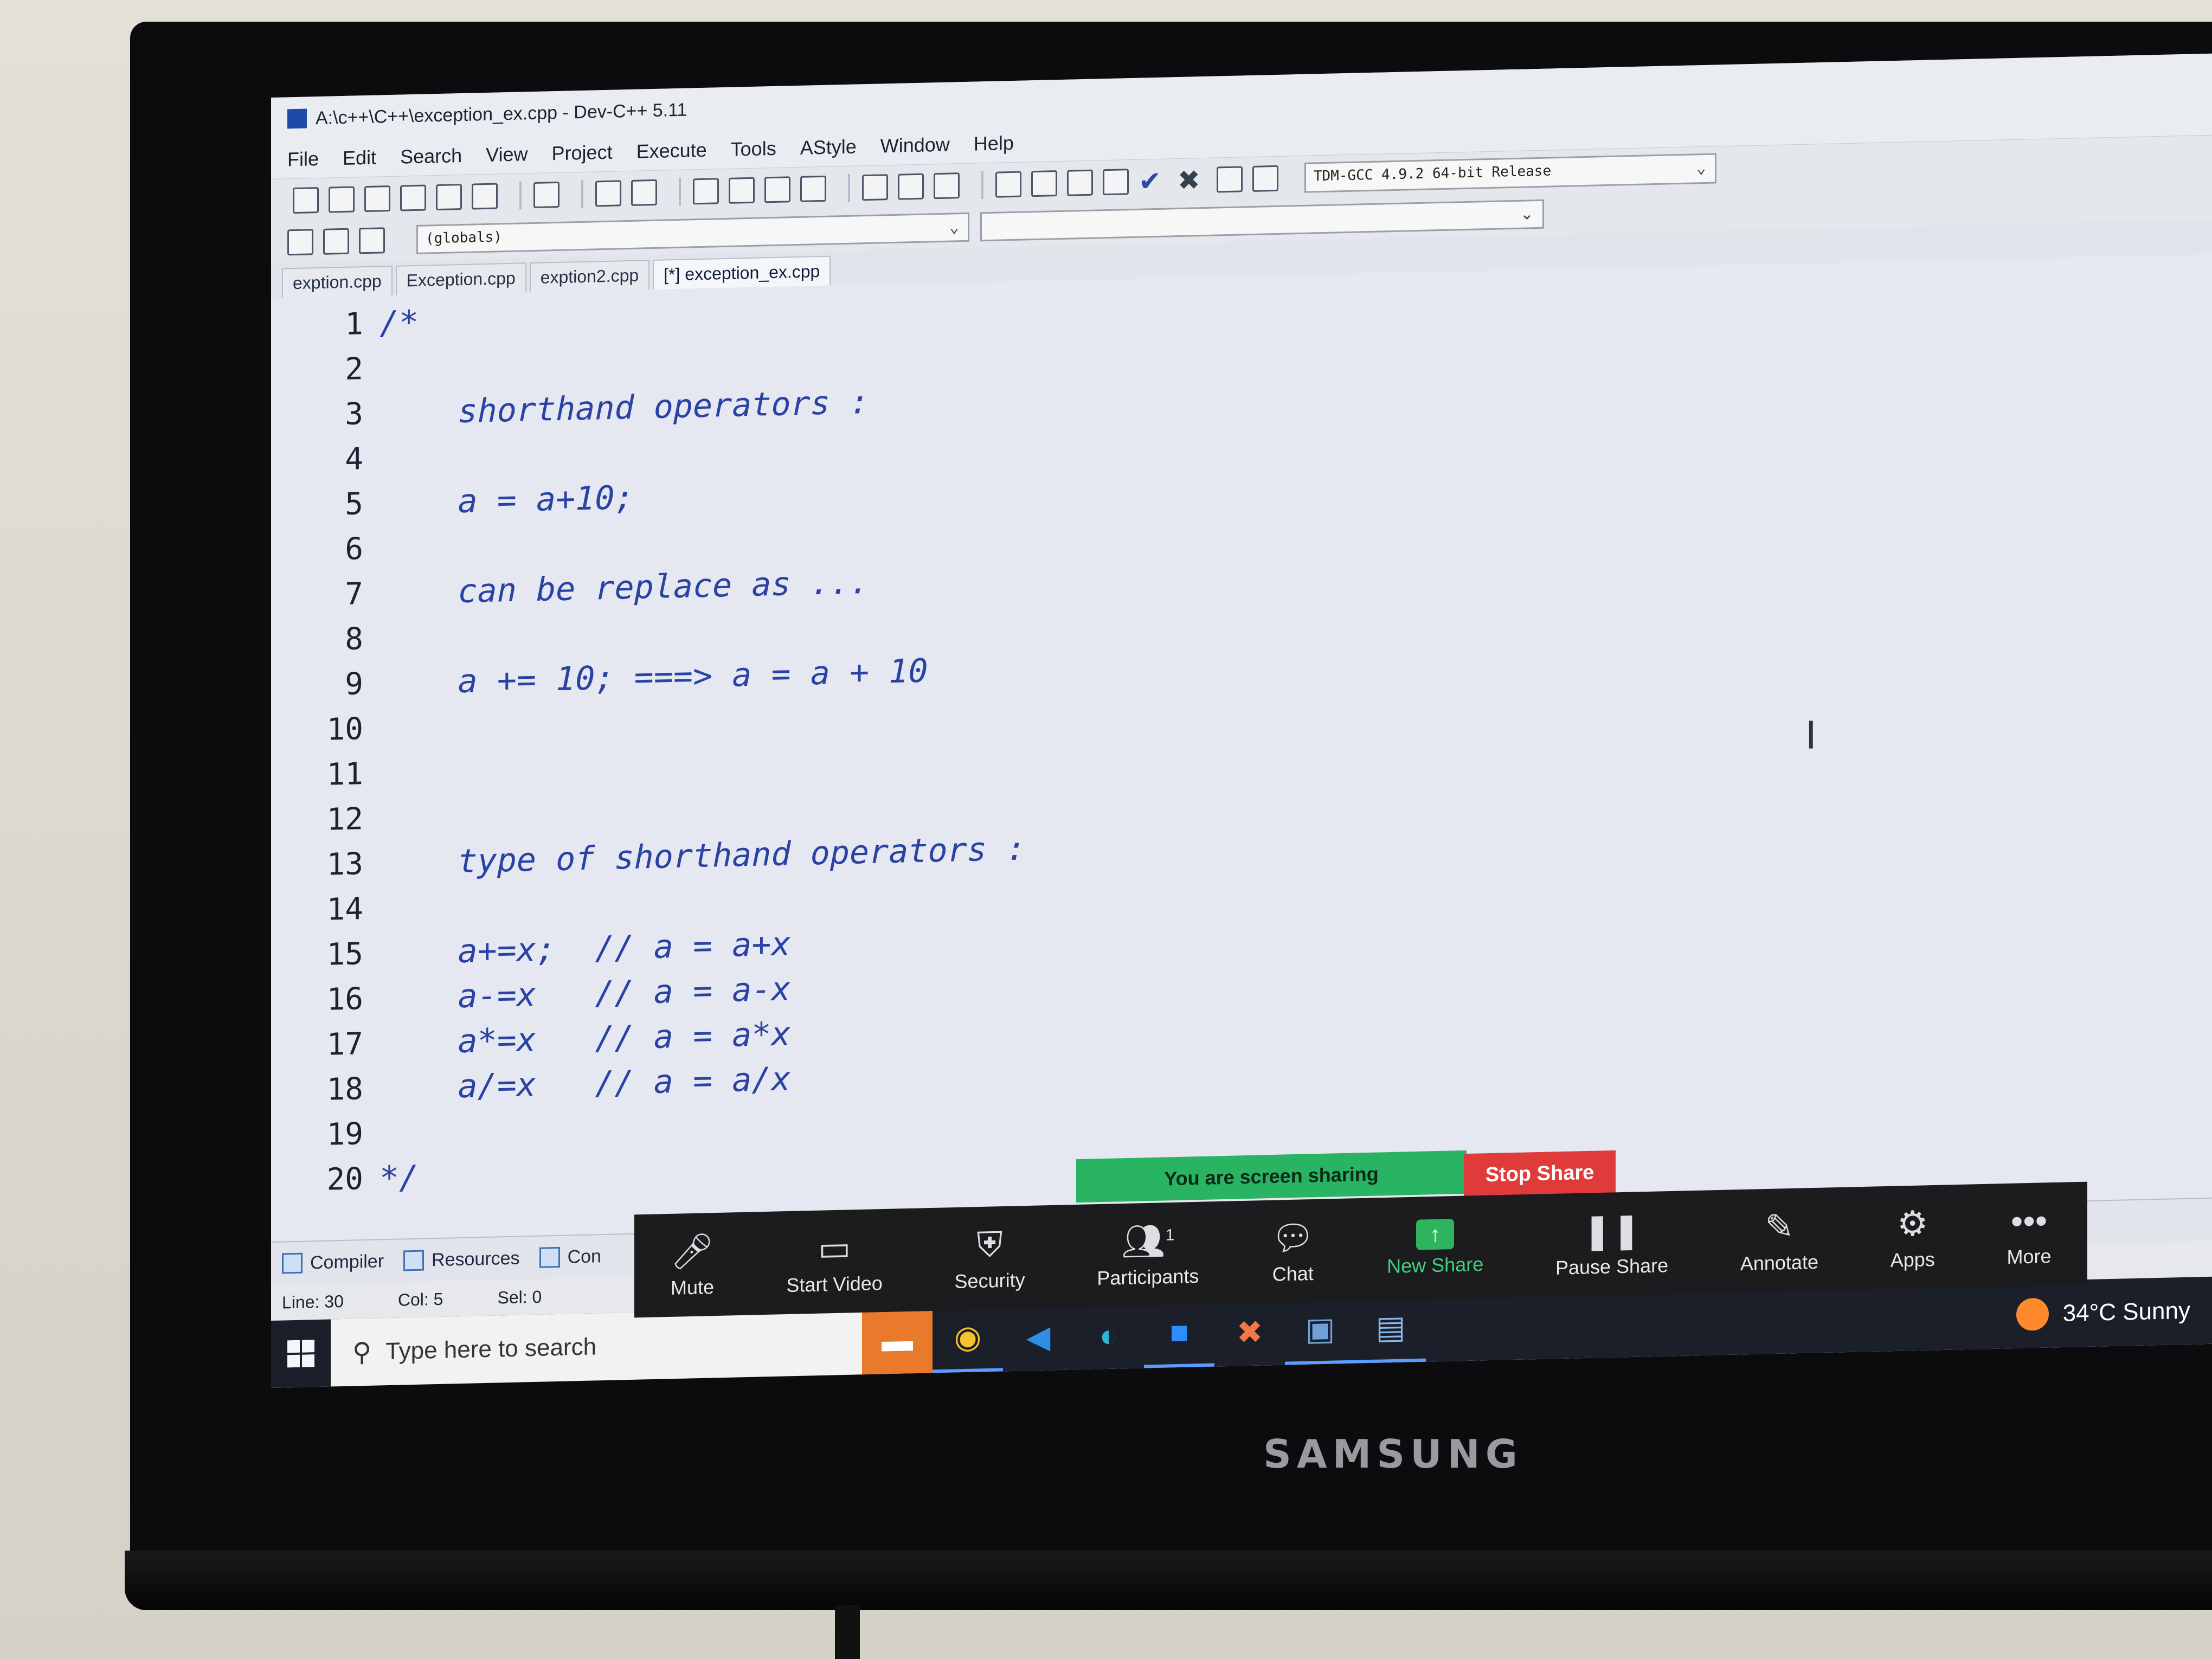 This screenshot has width=2212, height=1659. What do you see at coordinates (1390, 1329) in the screenshot?
I see `notepad-icon: ▤` at bounding box center [1390, 1329].